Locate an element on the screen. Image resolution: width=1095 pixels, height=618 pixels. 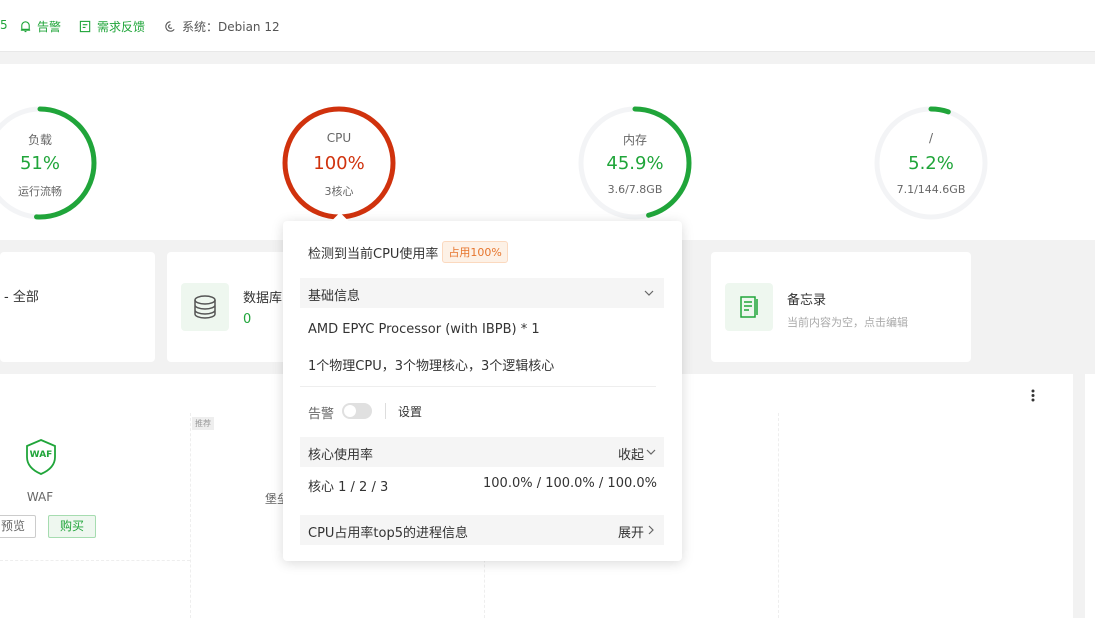
alert-settings-link: 设置 is located at coordinates (410, 411).